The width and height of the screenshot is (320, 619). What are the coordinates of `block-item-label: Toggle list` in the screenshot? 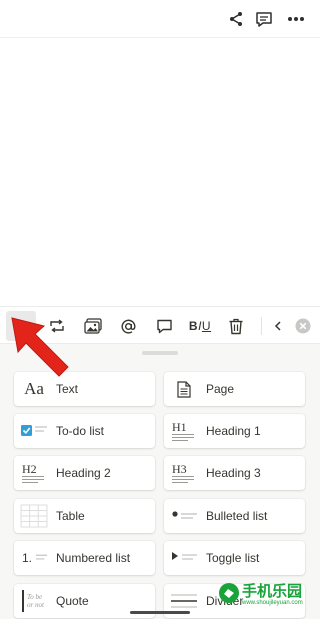 It's located at (233, 558).